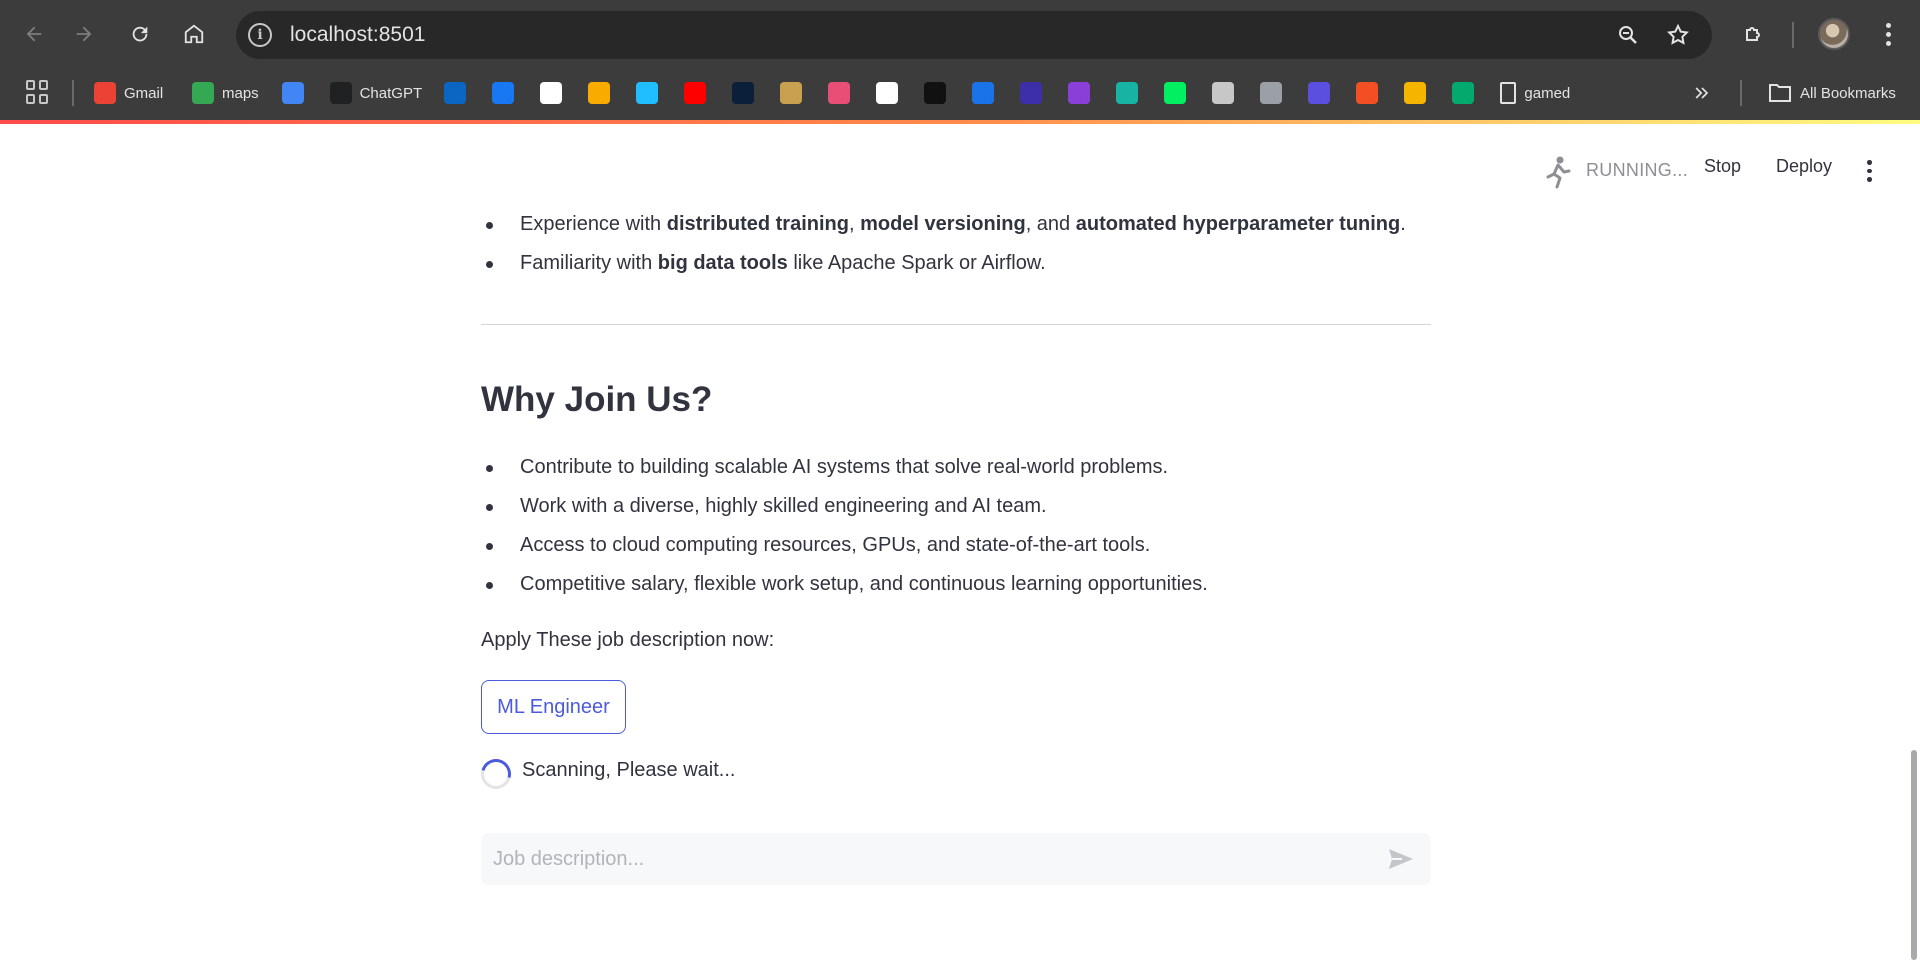 Image resolution: width=1920 pixels, height=960 pixels. I want to click on url-text: localhost:8501, so click(357, 35).